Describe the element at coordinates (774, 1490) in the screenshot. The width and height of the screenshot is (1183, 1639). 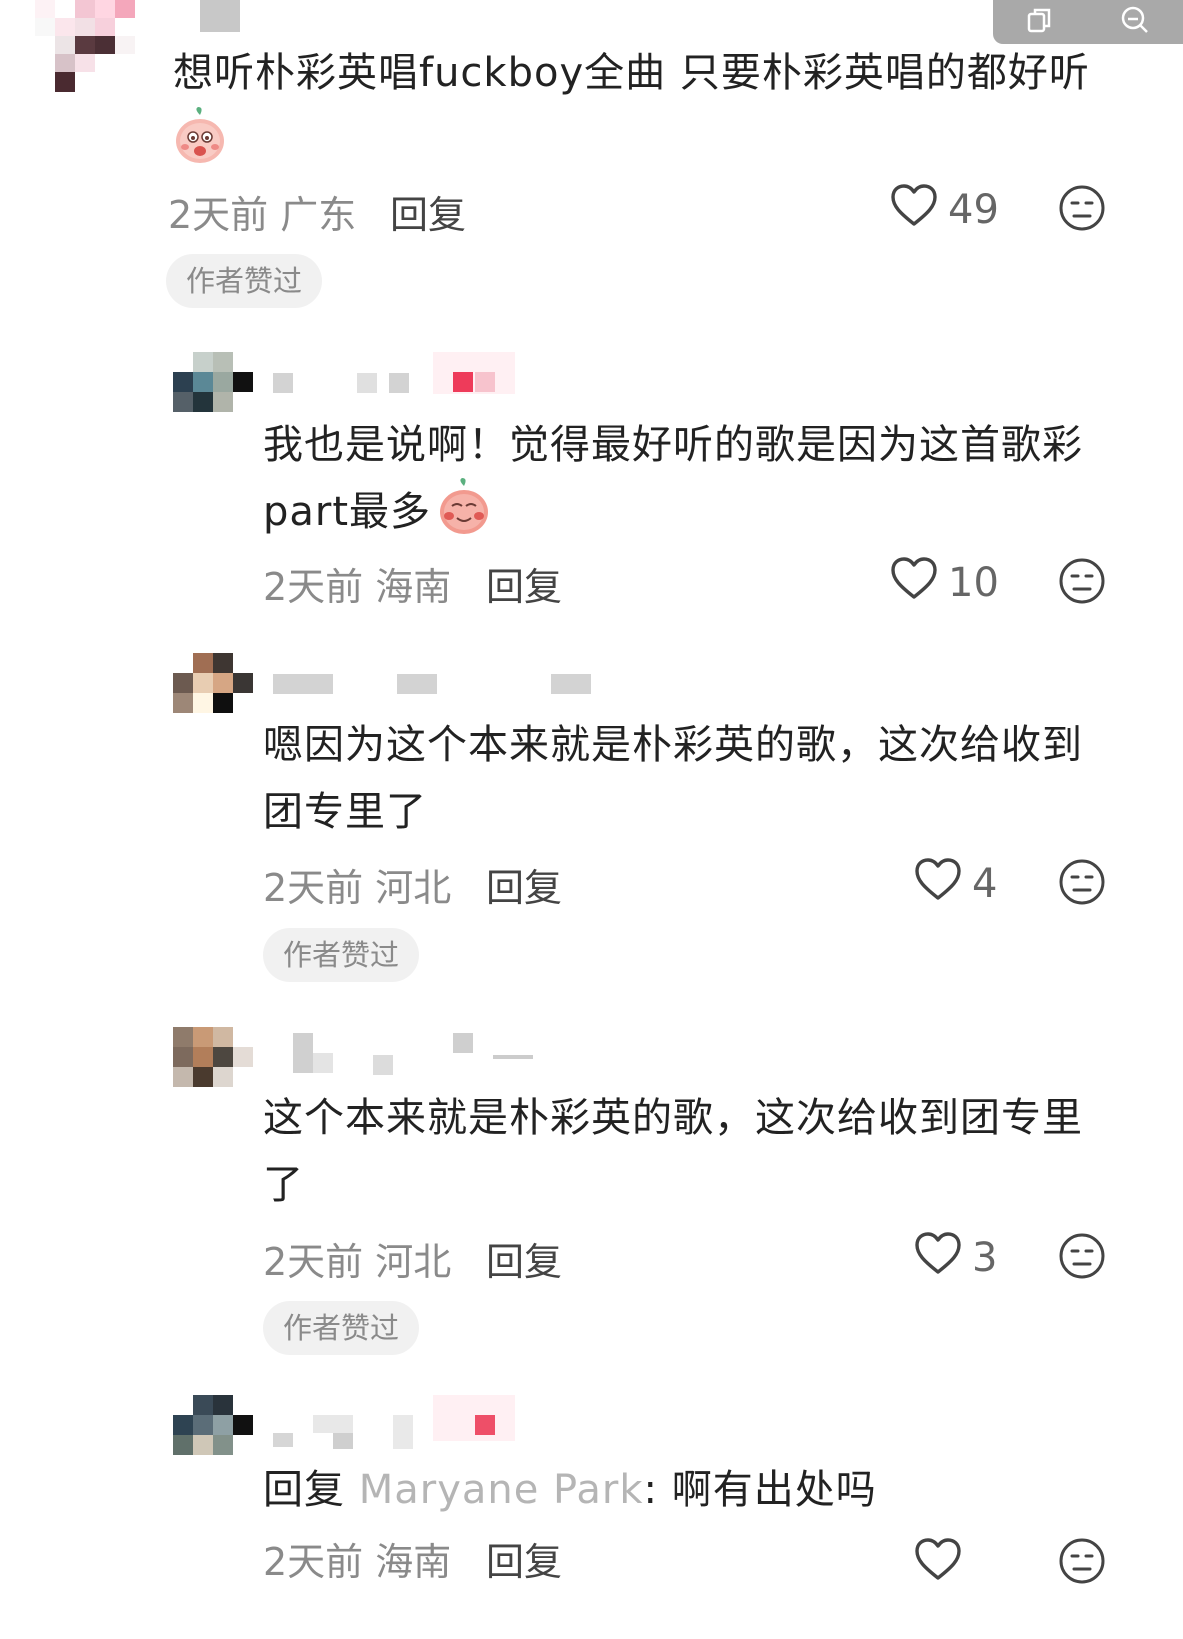
I see `reply-body: 啊有出处吗` at that location.